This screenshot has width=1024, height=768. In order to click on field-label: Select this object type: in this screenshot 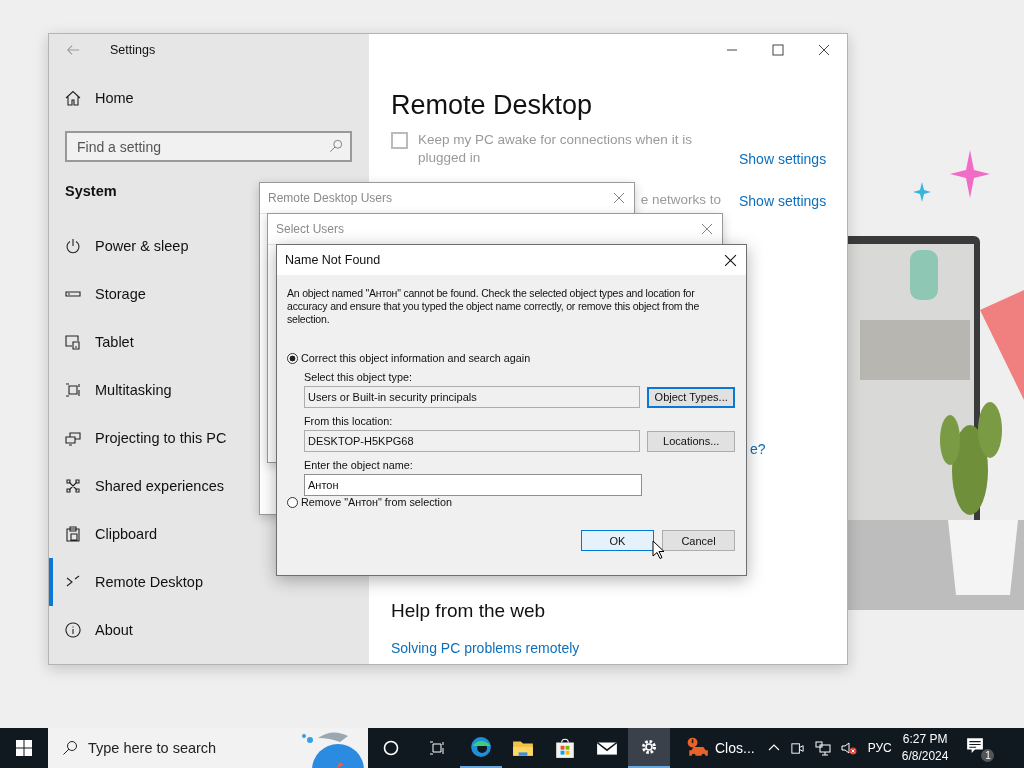, I will do `click(359, 377)`.